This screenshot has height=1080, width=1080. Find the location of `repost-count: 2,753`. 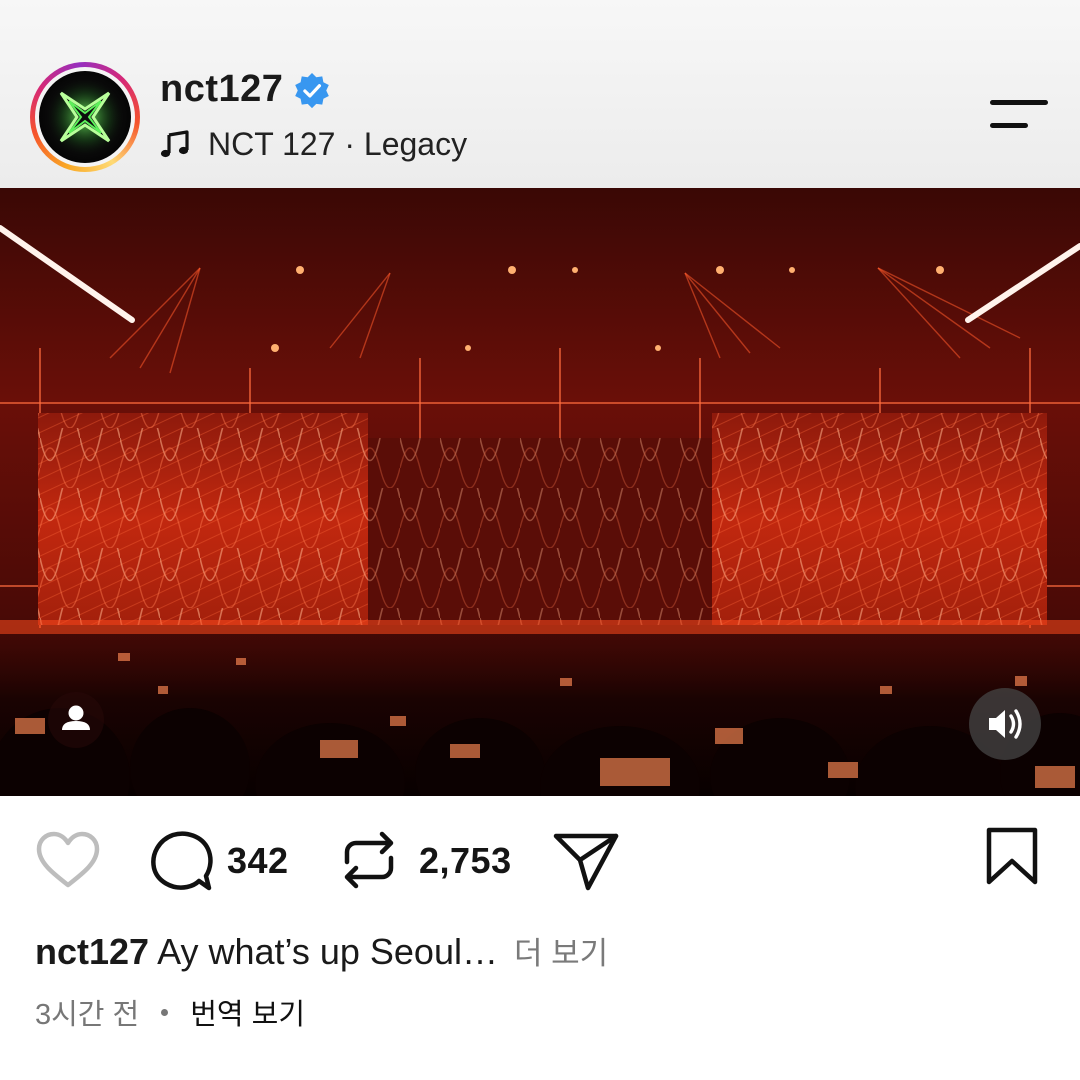

repost-count: 2,753 is located at coordinates (465, 860).